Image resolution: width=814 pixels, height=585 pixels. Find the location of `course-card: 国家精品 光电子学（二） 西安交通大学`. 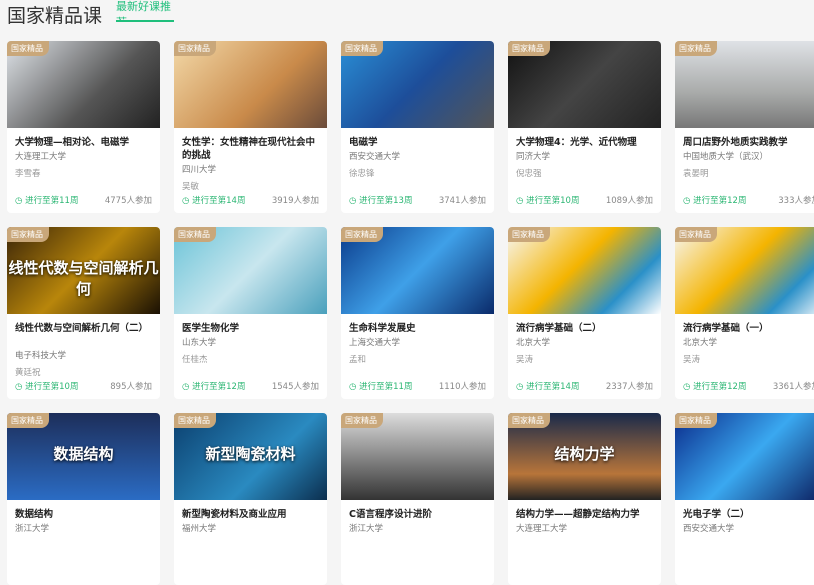

course-card: 国家精品 光电子学（二） 西安交通大学 is located at coordinates (744, 499).